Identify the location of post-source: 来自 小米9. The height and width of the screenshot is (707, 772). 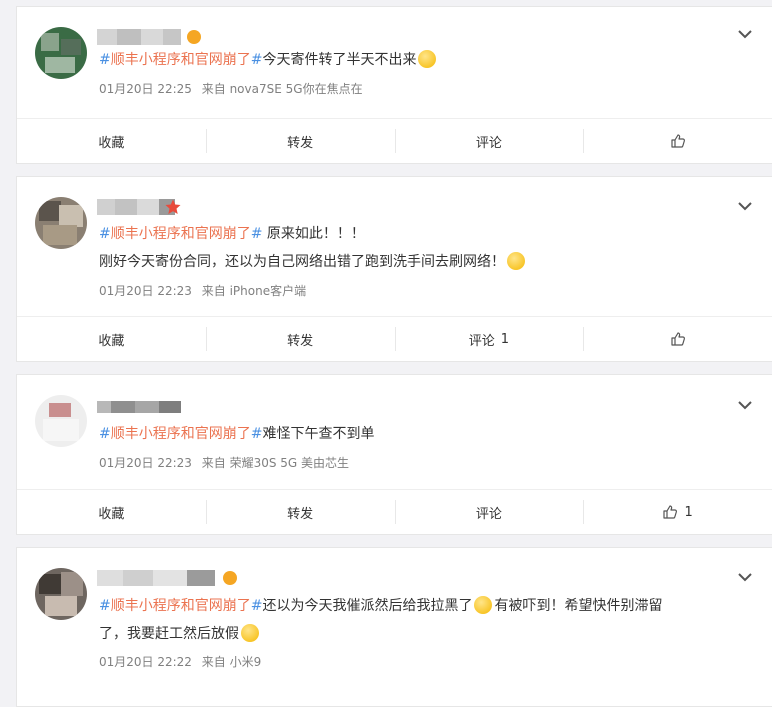
(231, 662).